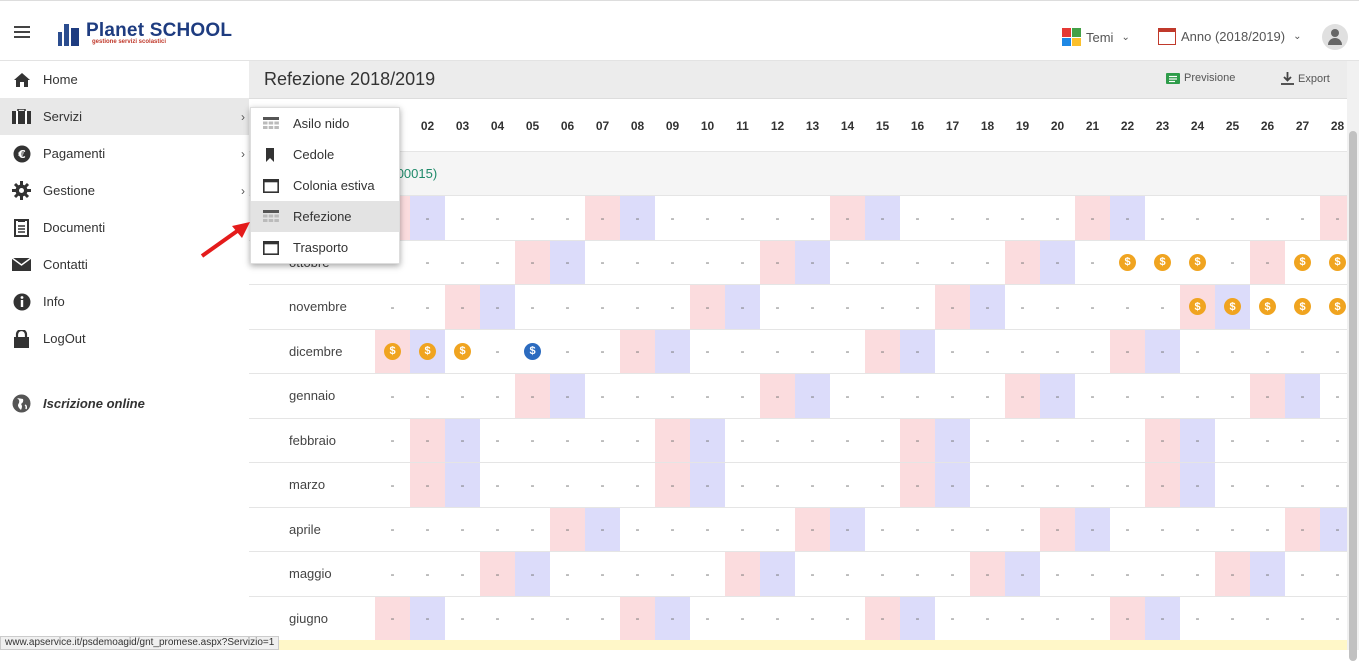 The width and height of the screenshot is (1359, 661). What do you see at coordinates (325, 247) in the screenshot?
I see `menu-item-trasporto: Trasporto` at bounding box center [325, 247].